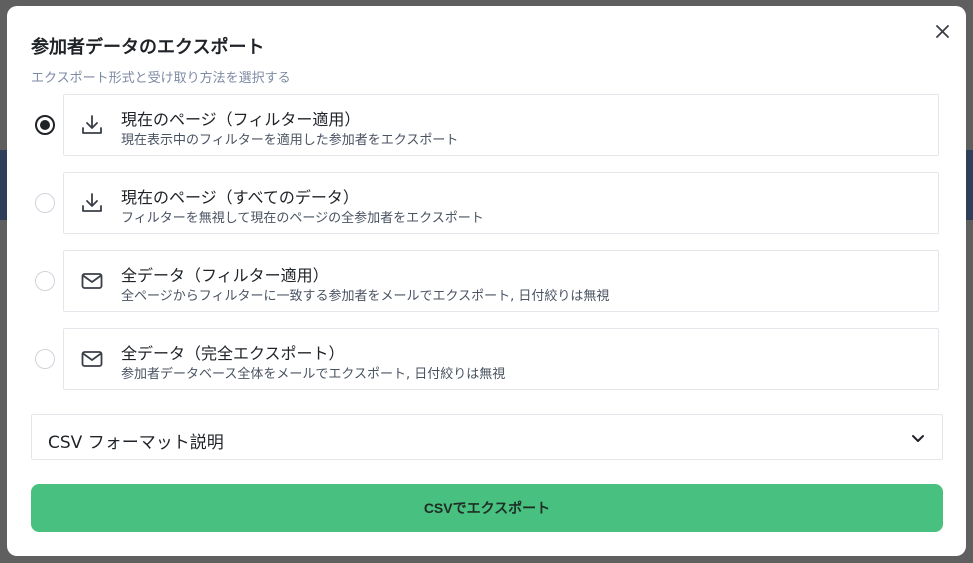 Image resolution: width=973 pixels, height=563 pixels. I want to click on csv-format-accordion: CSV フォーマット説明, so click(487, 437).